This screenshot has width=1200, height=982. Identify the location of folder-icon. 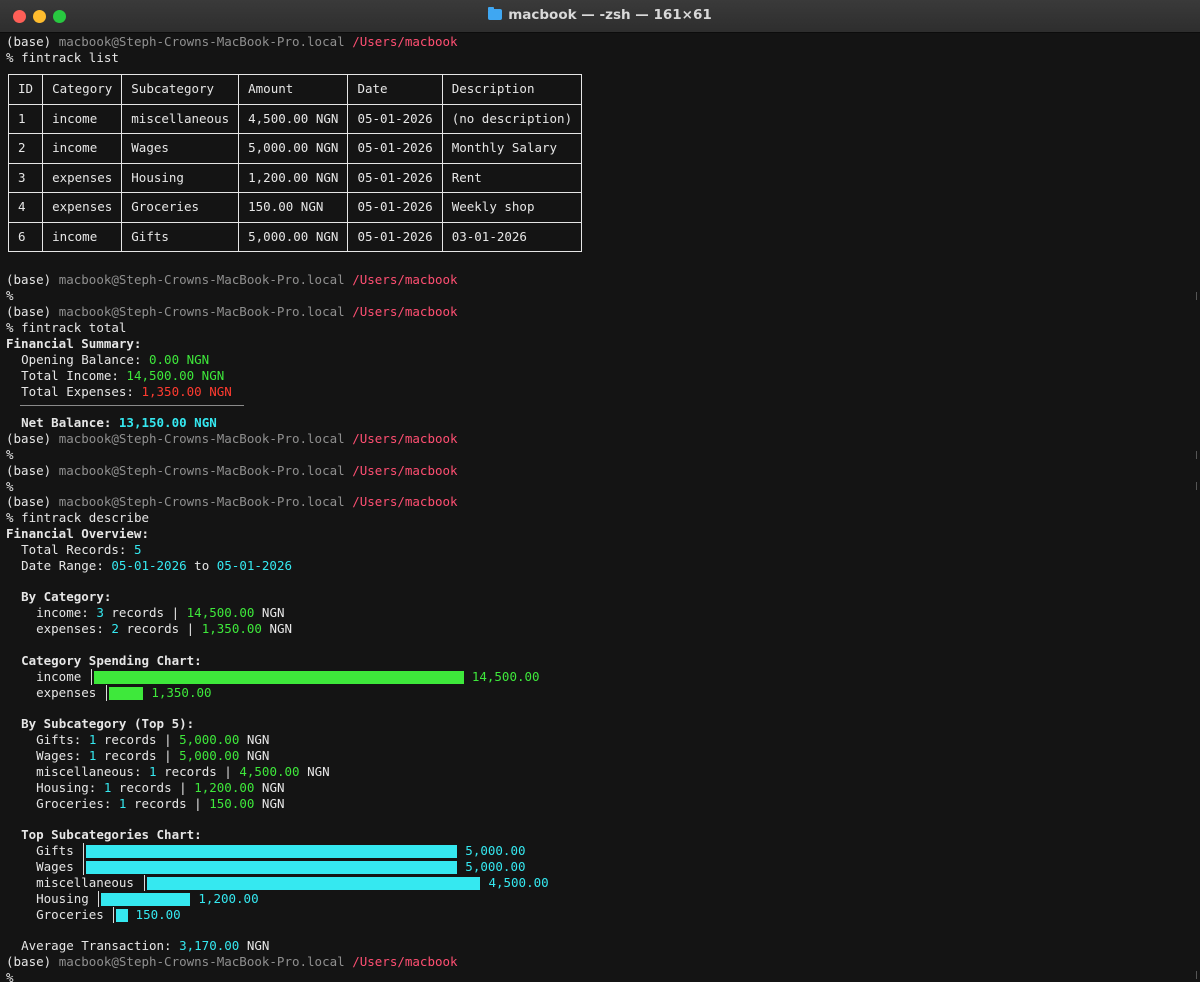
(495, 13).